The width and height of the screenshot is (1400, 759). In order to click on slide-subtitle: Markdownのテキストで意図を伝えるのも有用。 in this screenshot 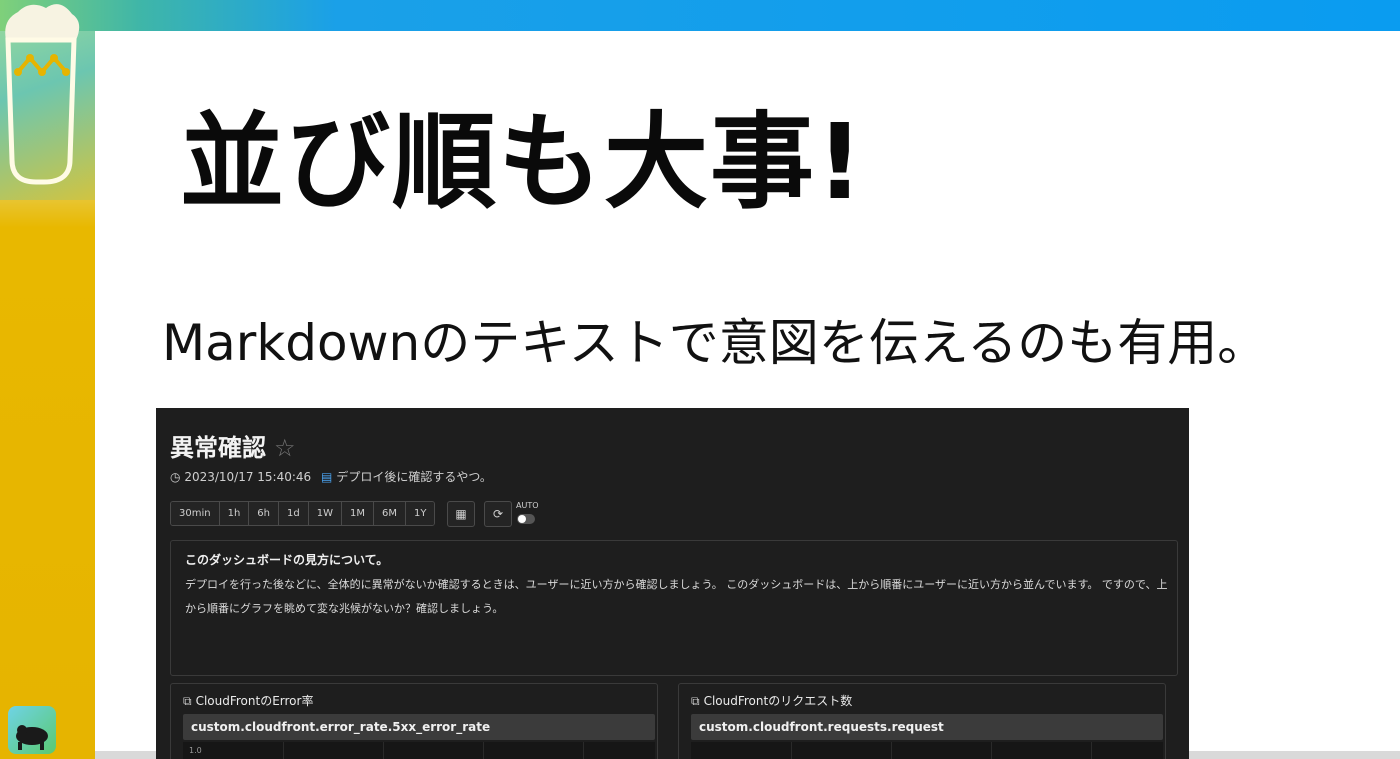, I will do `click(715, 343)`.